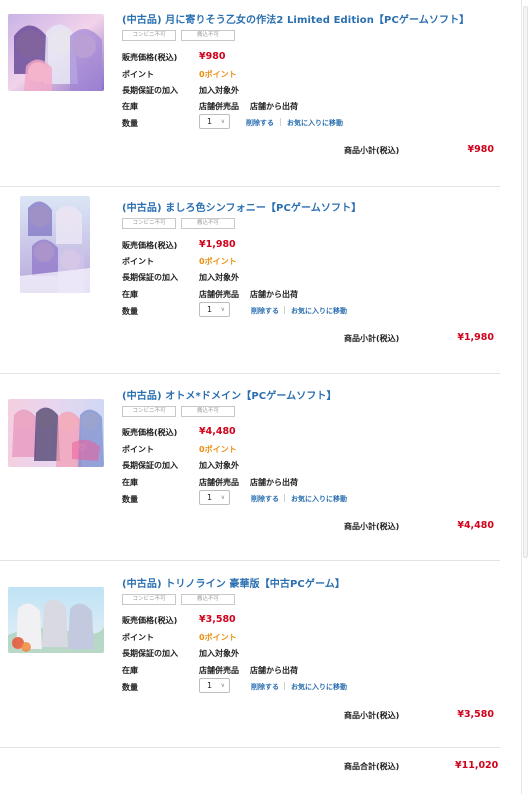 This screenshot has width=532, height=794. I want to click on subtotal-value: ¥3,580, so click(475, 714).